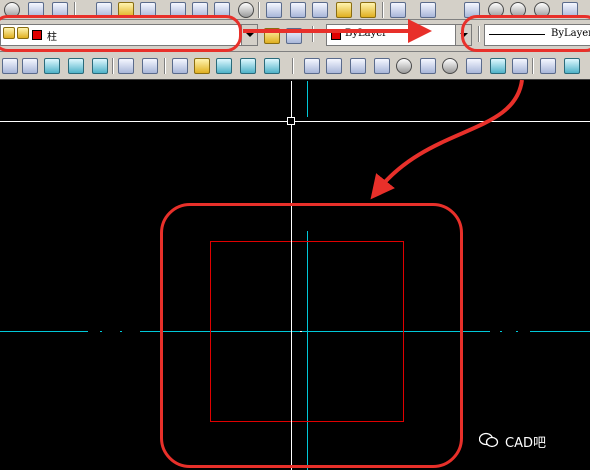  Describe the element at coordinates (450, 66) in the screenshot. I see `torus-icon` at that location.